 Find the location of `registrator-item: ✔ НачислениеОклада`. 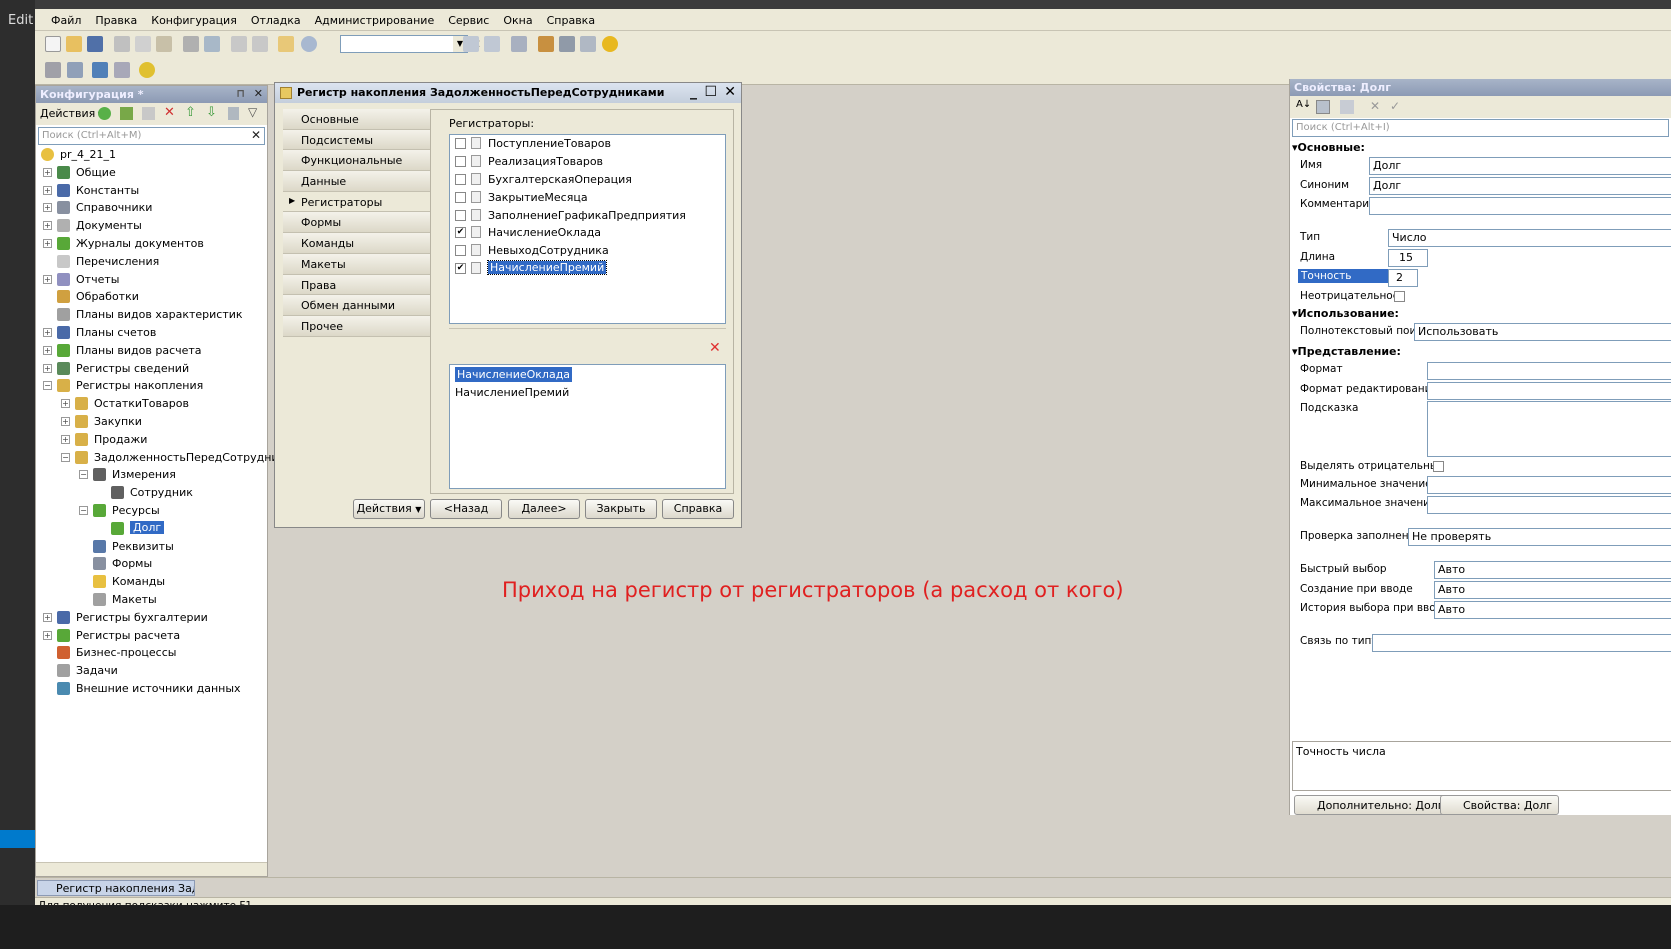

registrator-item: ✔ НачислениеОклада is located at coordinates (587, 233).